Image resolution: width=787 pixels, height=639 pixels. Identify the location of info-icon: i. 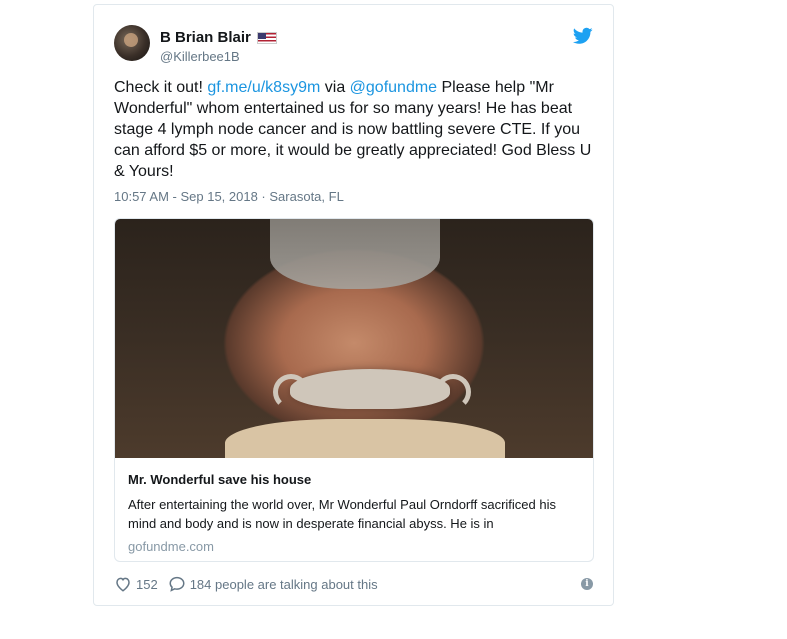
(587, 584).